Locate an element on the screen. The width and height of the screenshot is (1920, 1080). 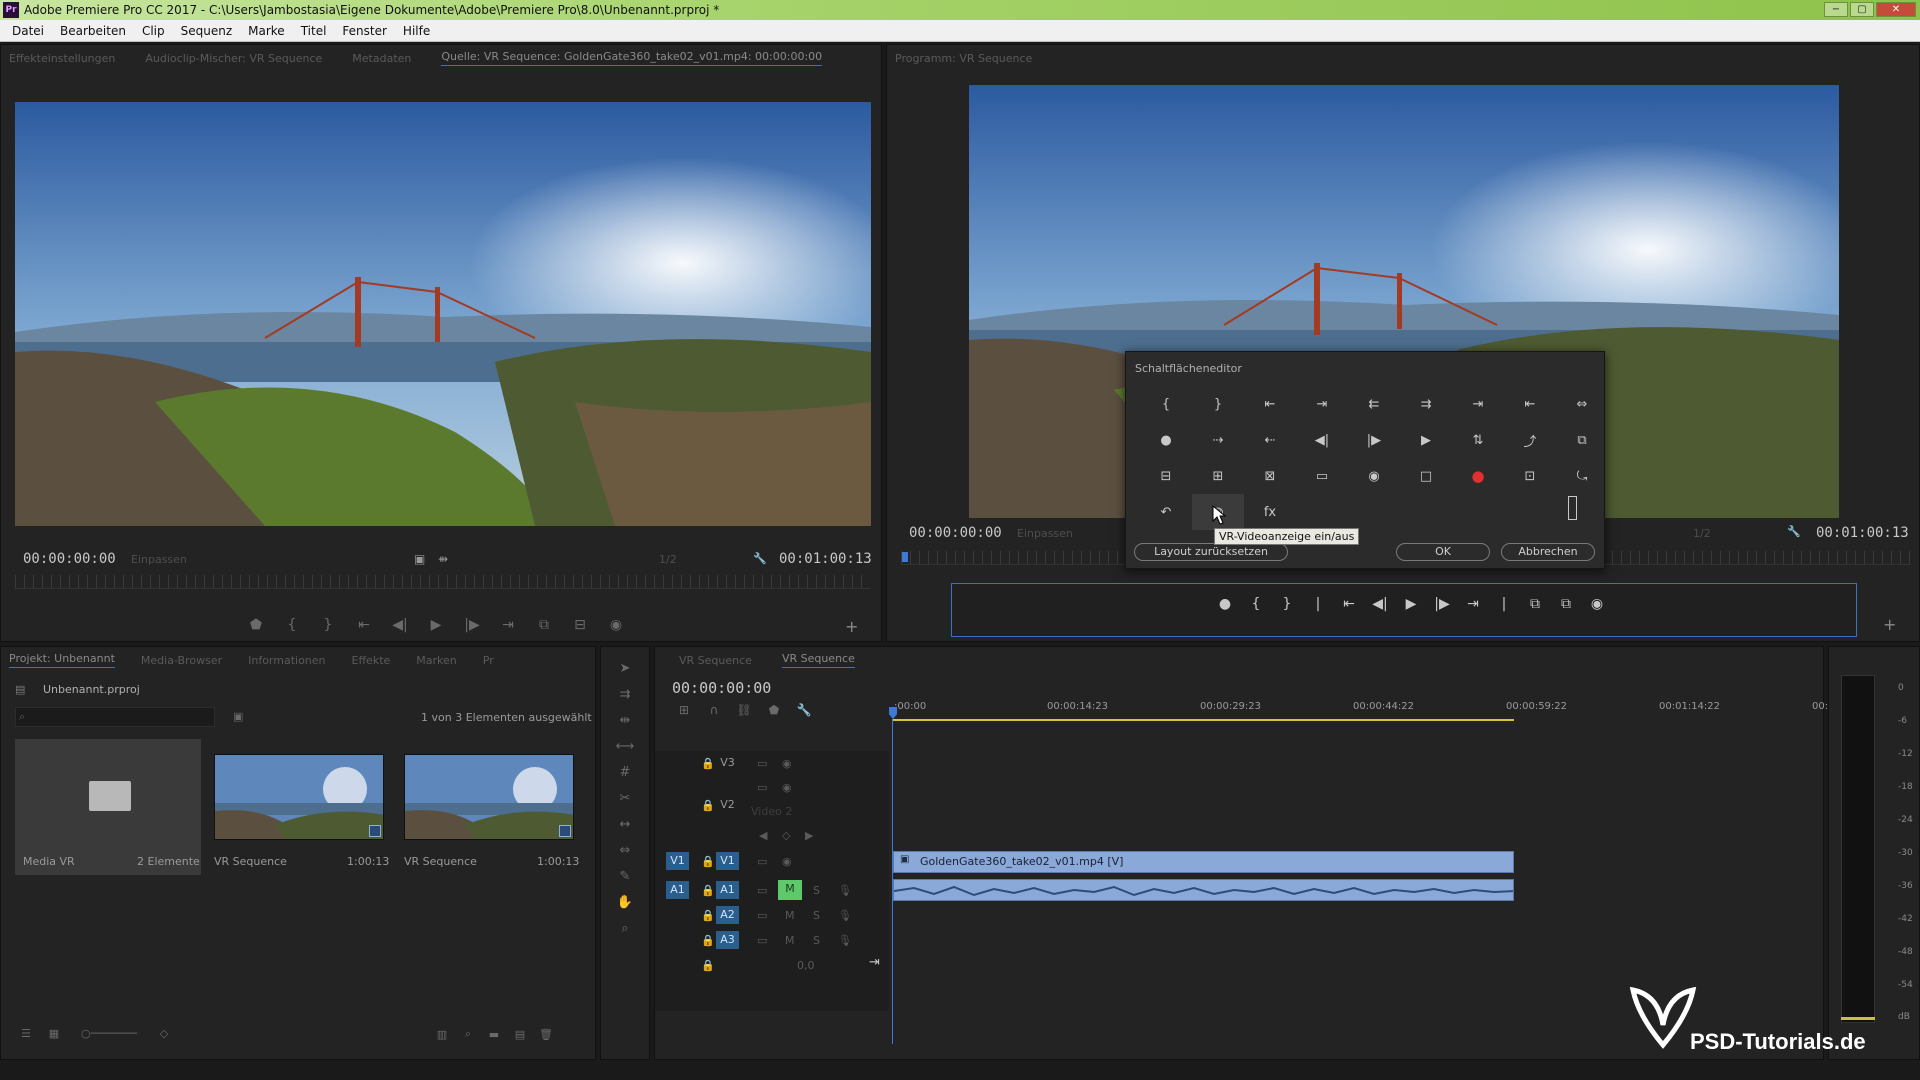
editor-btn-lift-icon: ⤴ is located at coordinates (1530, 440).